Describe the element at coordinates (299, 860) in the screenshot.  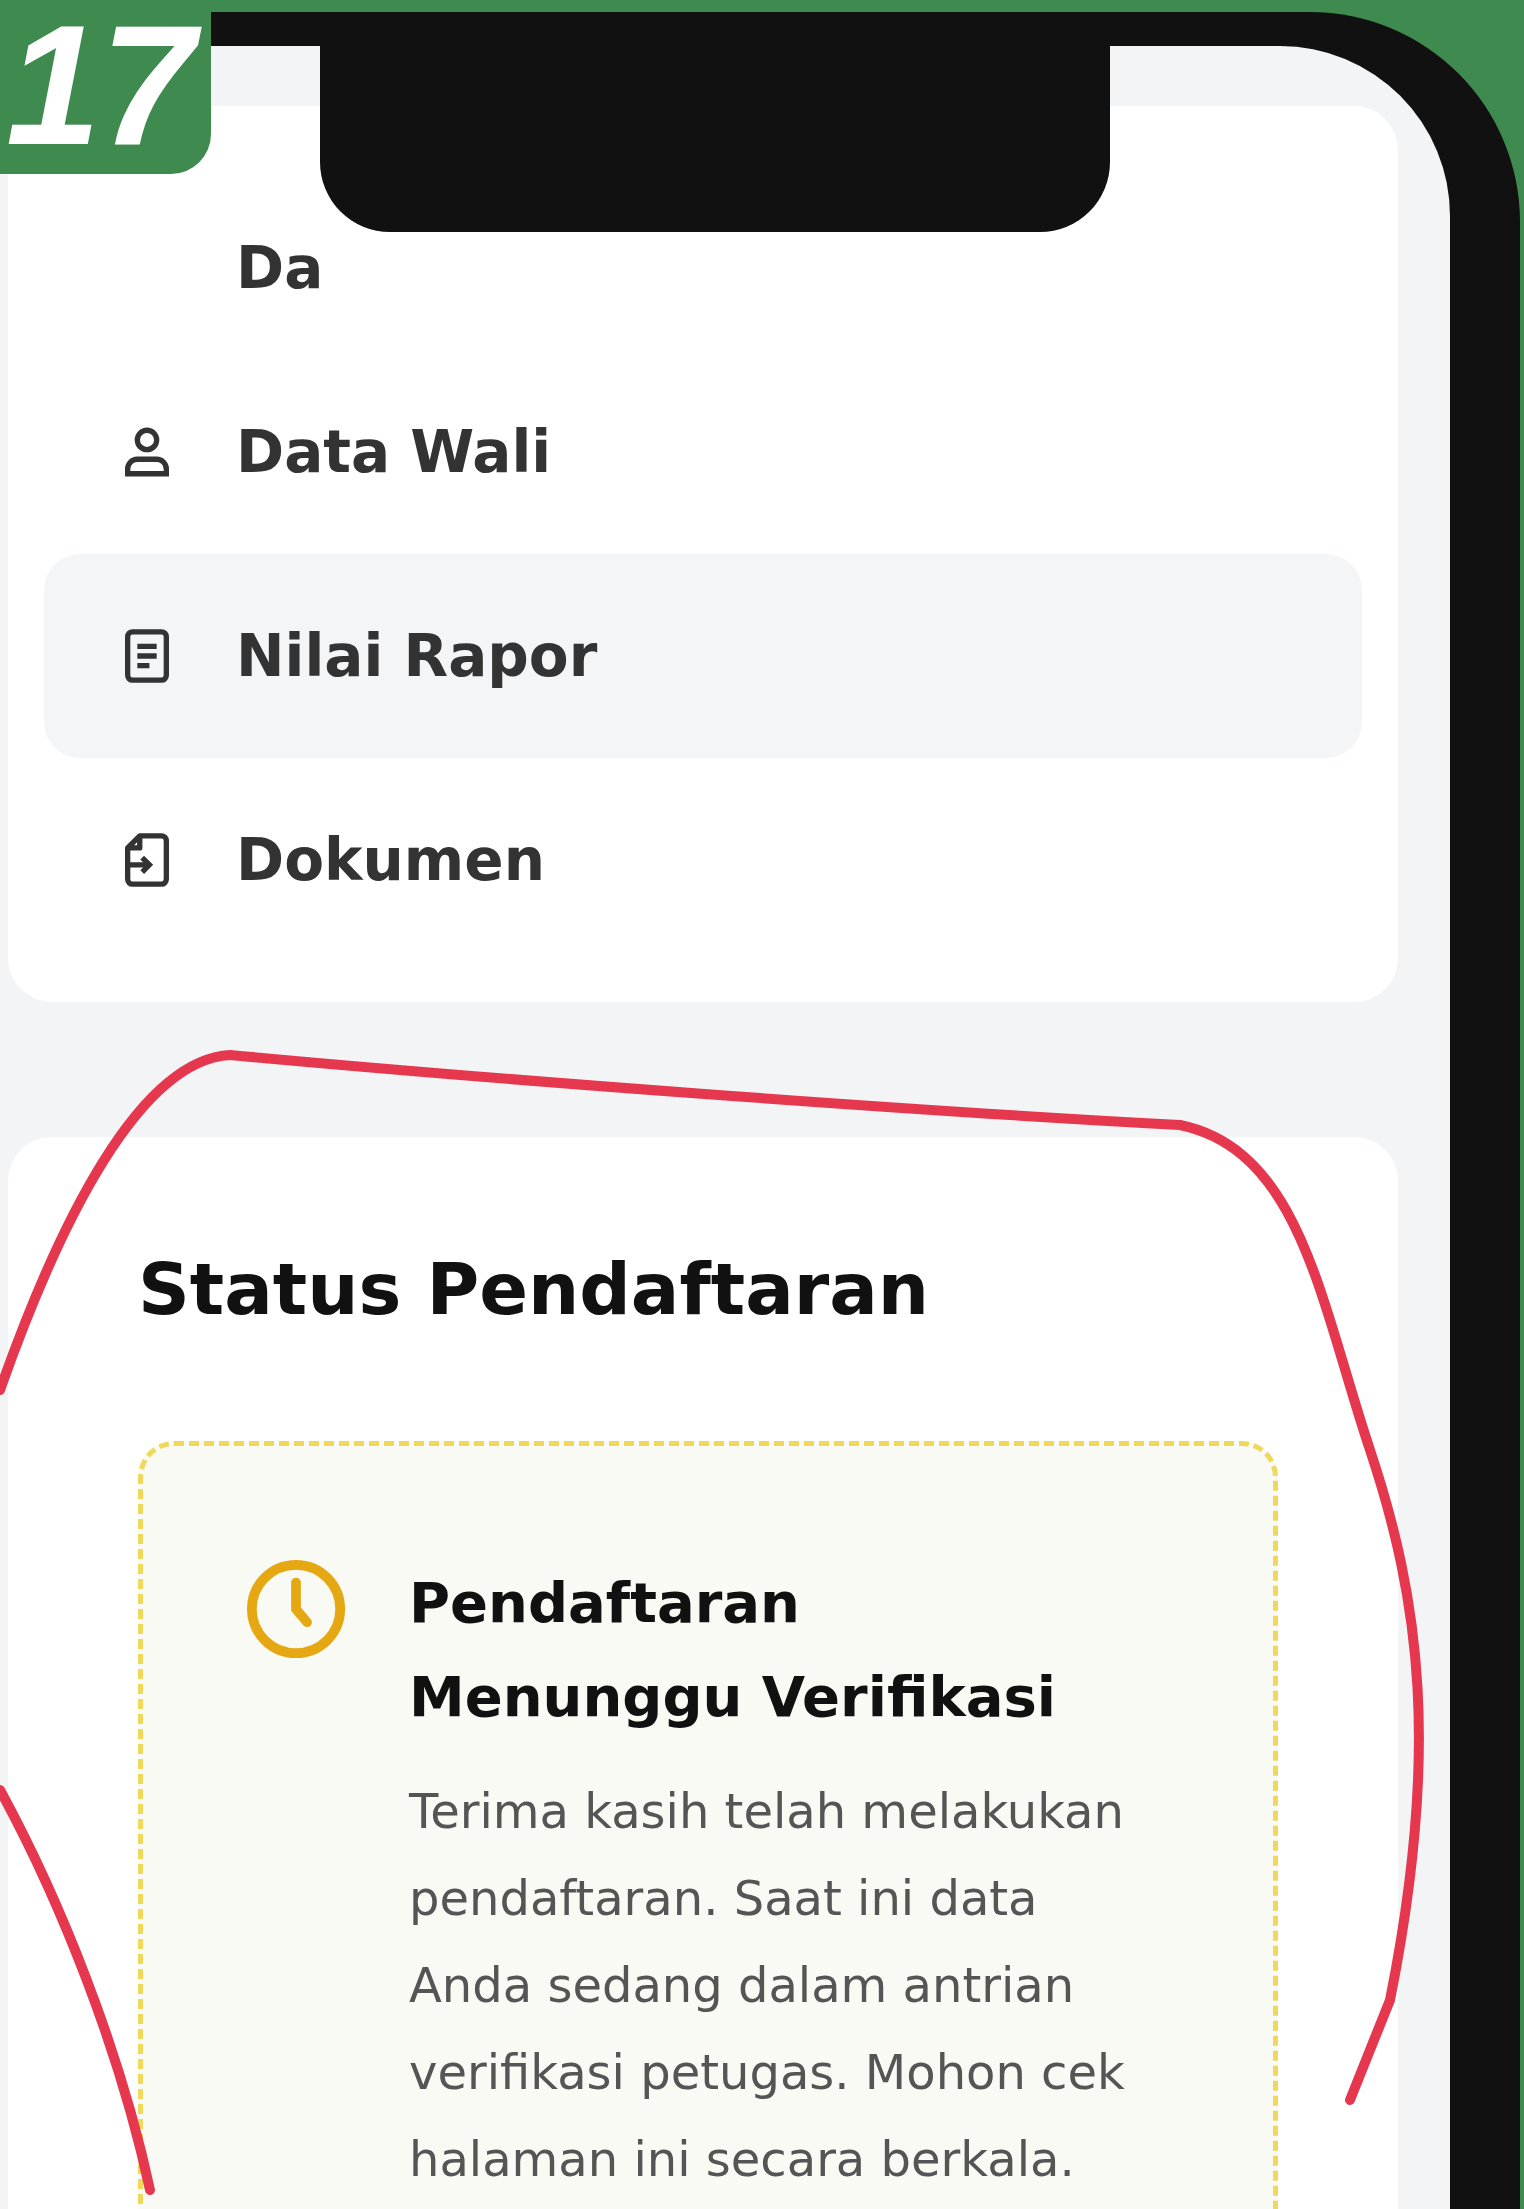
I see `menu-item: Dokumen` at that location.